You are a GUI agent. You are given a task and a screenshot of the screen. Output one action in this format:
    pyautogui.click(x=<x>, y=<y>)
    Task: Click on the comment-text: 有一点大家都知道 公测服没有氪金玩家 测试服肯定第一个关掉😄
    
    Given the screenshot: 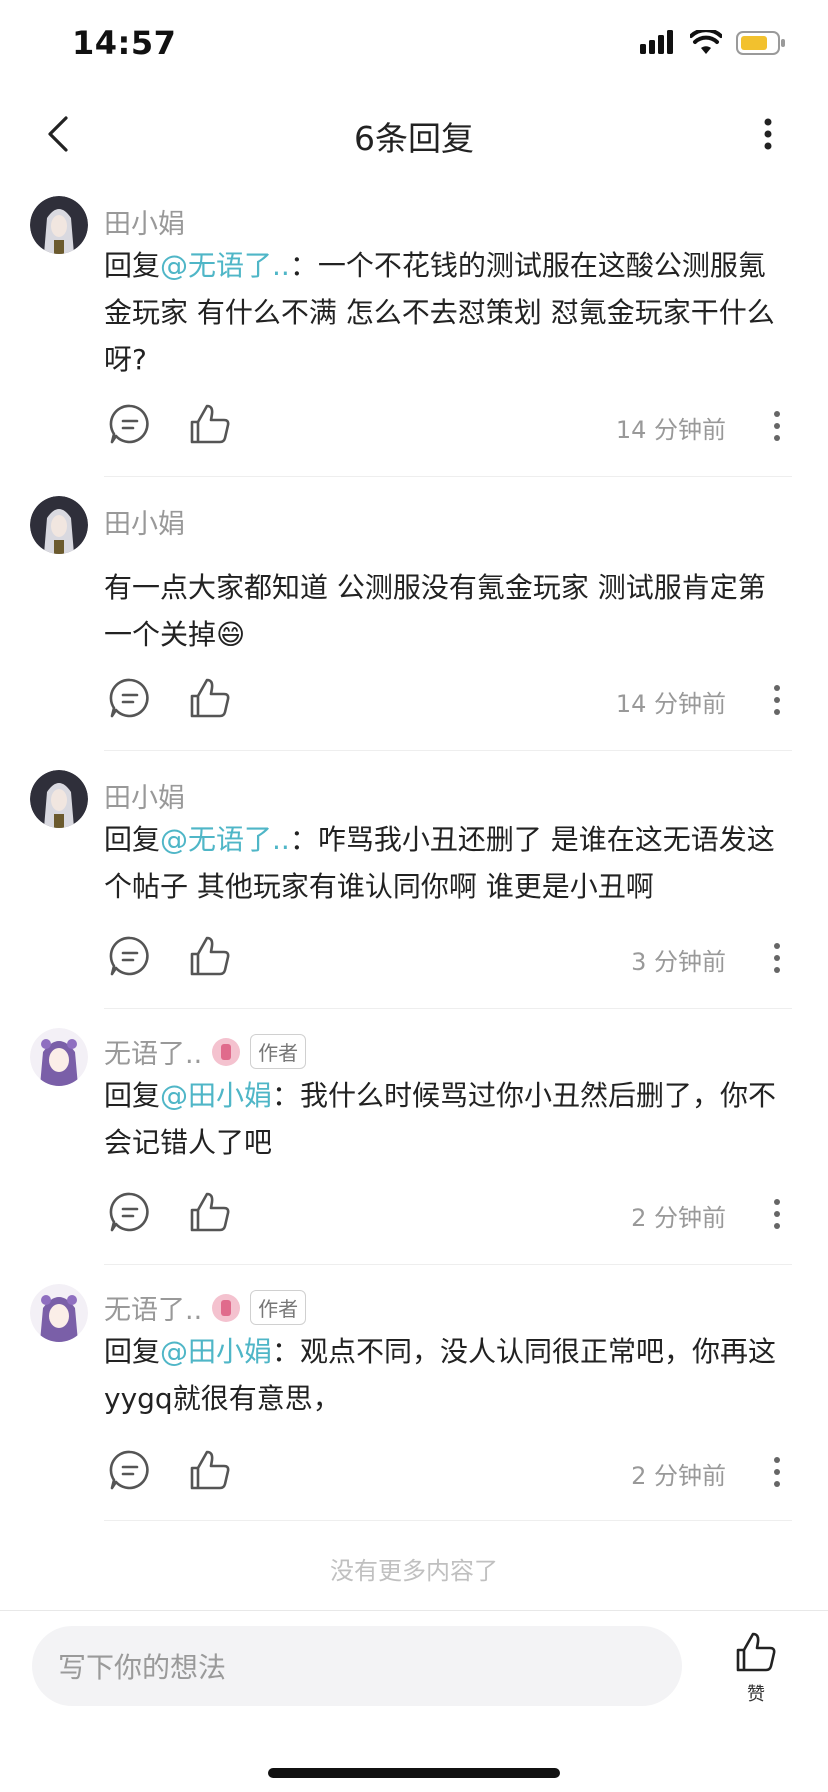 What is the action you would take?
    pyautogui.click(x=448, y=611)
    